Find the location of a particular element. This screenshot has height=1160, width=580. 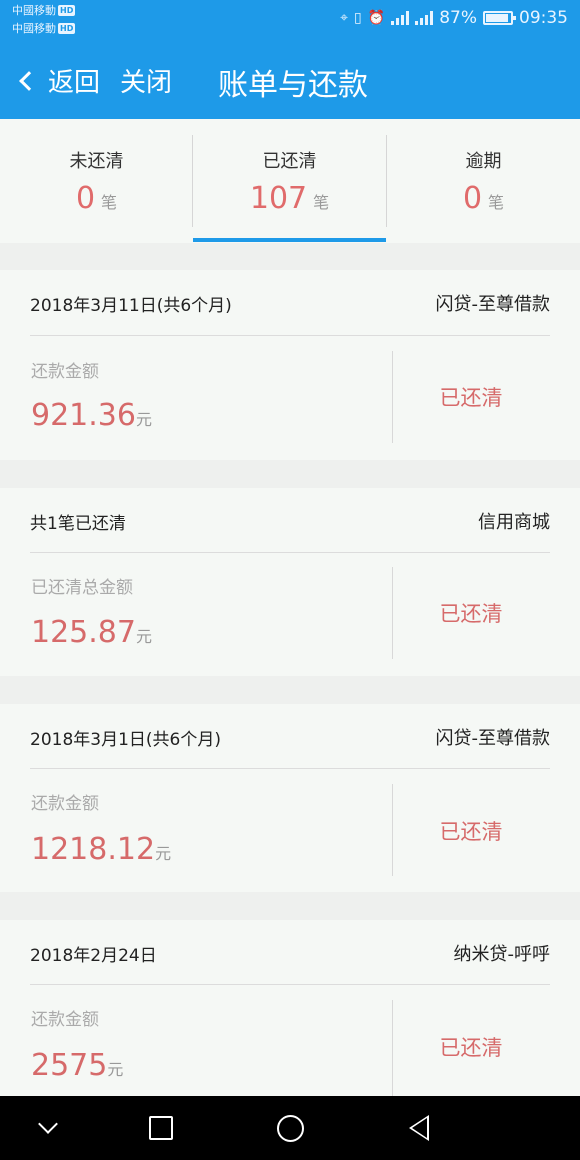

bill-product: 纳米贷-呼呼 is located at coordinates (502, 954).